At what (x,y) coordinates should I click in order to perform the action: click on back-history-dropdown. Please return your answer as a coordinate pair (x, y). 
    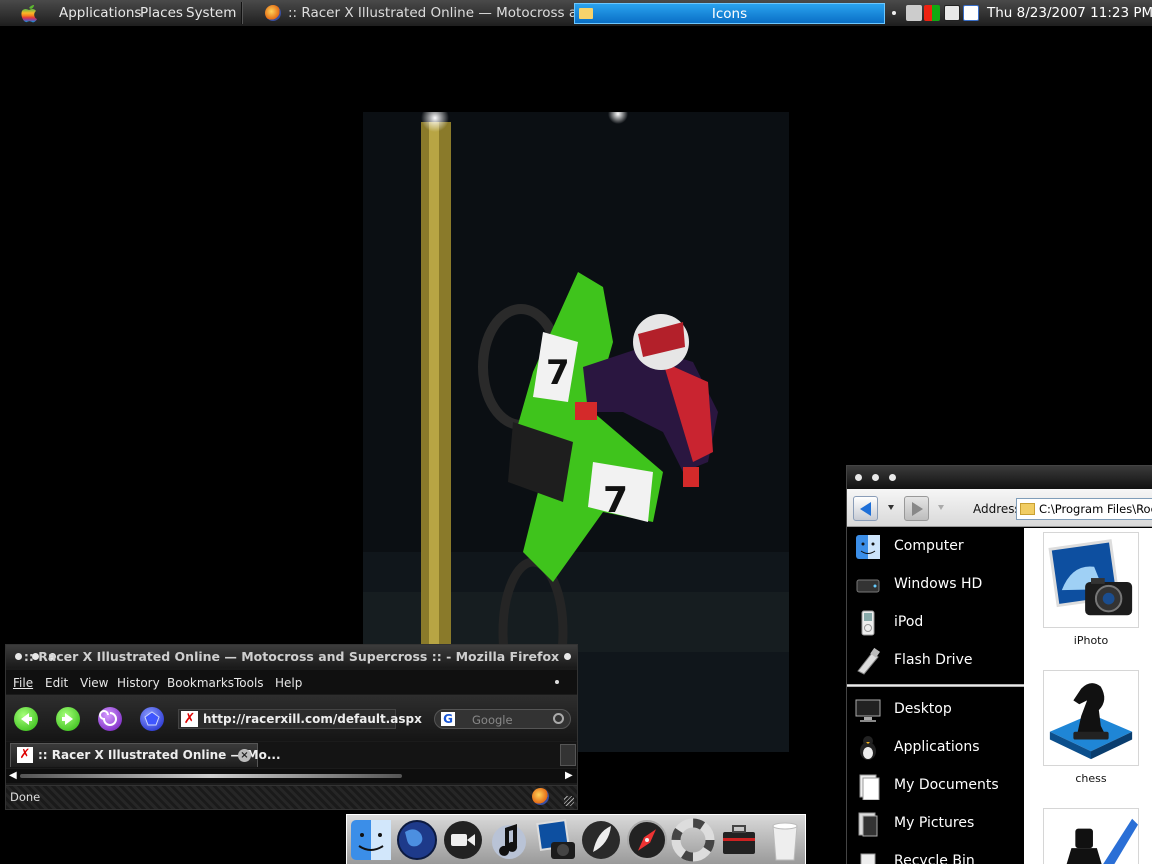
    Looking at the image, I should click on (891, 507).